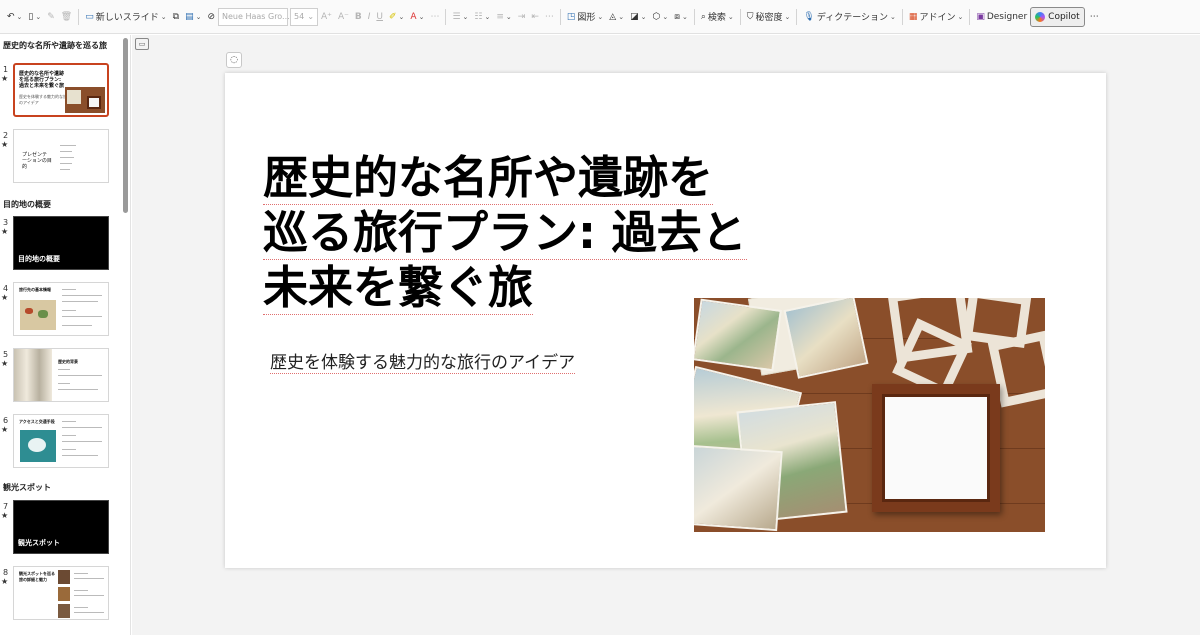 This screenshot has height=635, width=1200. I want to click on toggle-thumbnail-pane-button: ▭, so click(142, 44).